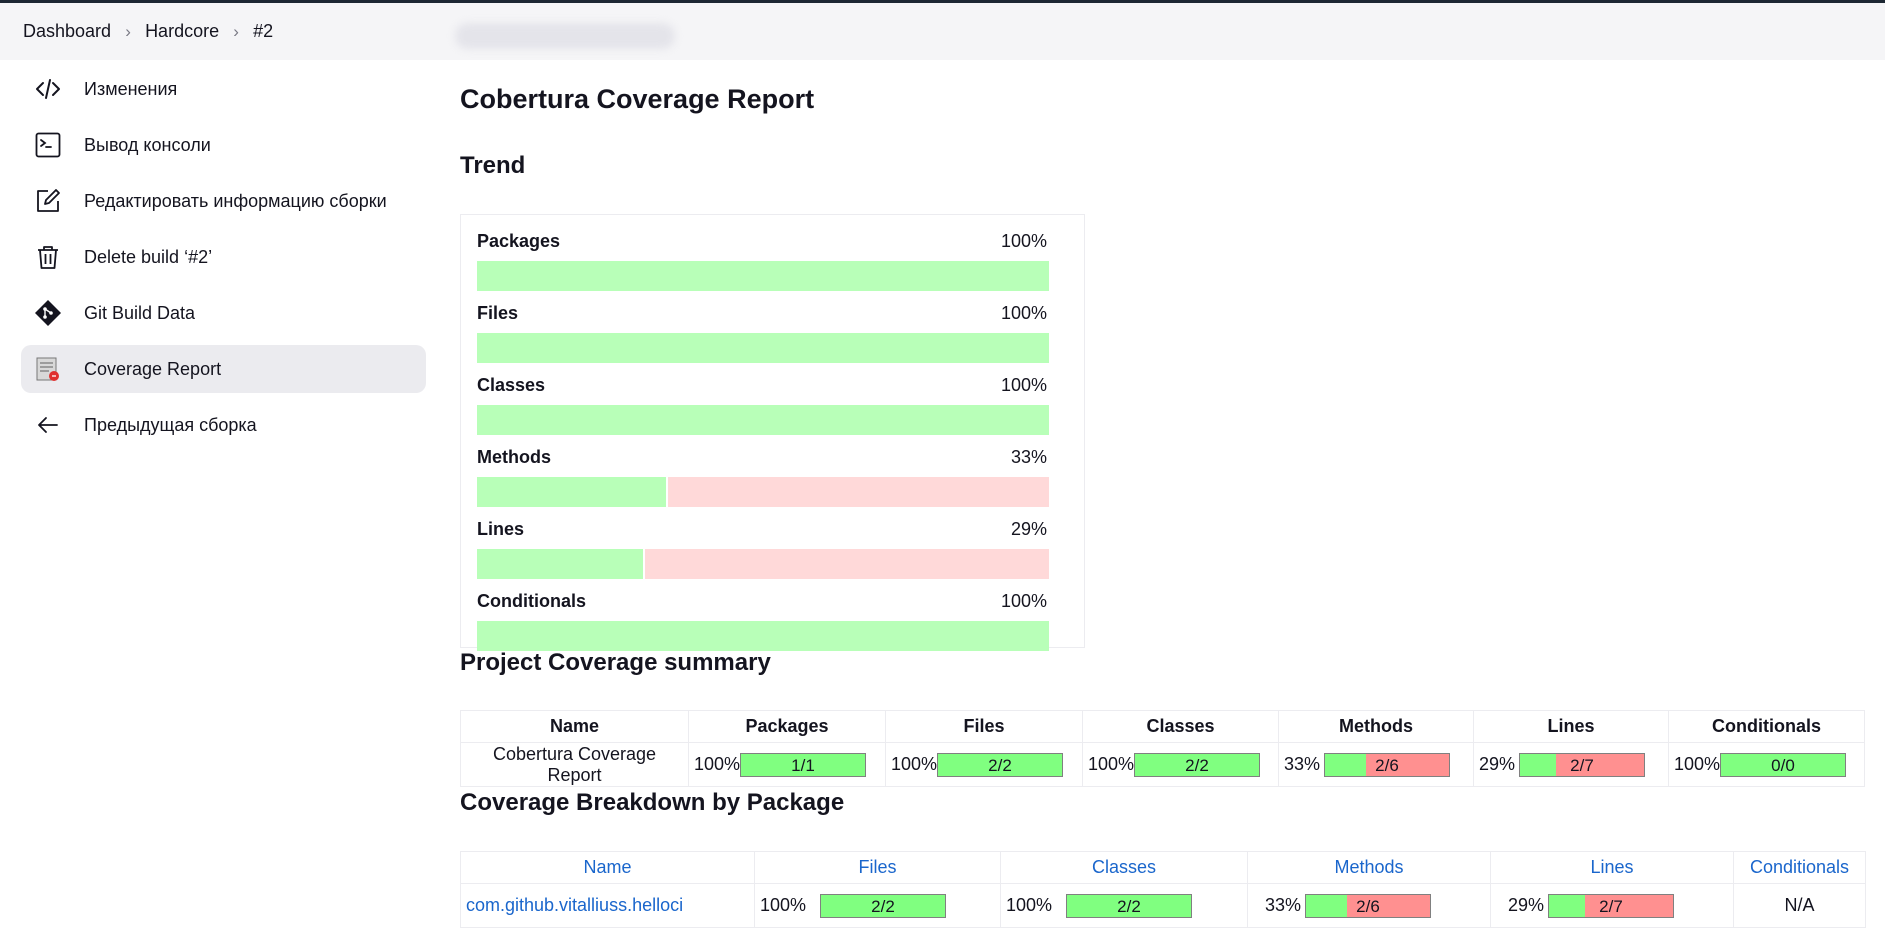  What do you see at coordinates (131, 88) in the screenshot?
I see `sidebar-item-label: Изменения` at bounding box center [131, 88].